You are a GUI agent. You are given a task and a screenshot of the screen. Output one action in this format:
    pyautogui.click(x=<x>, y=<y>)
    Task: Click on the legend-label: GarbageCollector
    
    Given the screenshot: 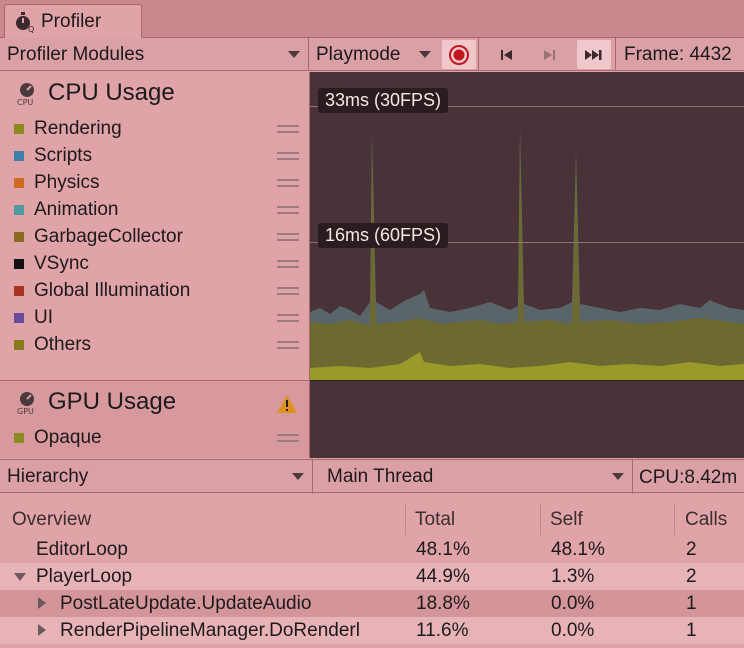 What is the action you would take?
    pyautogui.click(x=108, y=236)
    